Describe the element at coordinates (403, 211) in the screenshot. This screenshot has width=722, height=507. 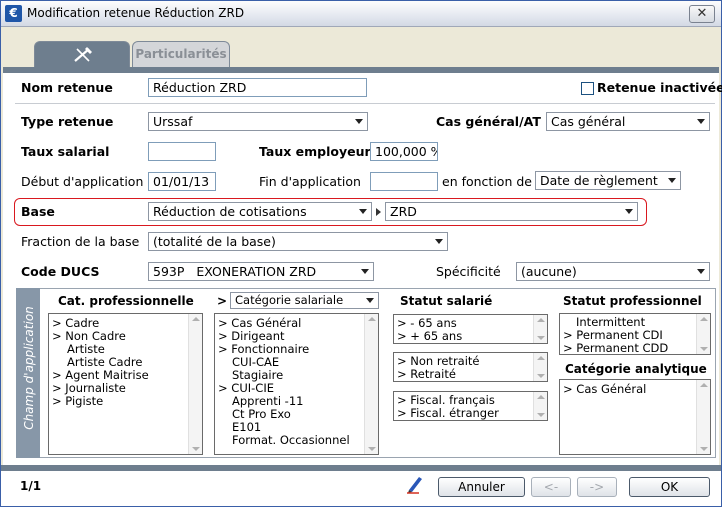
I see `base-detail-value: ZRD` at that location.